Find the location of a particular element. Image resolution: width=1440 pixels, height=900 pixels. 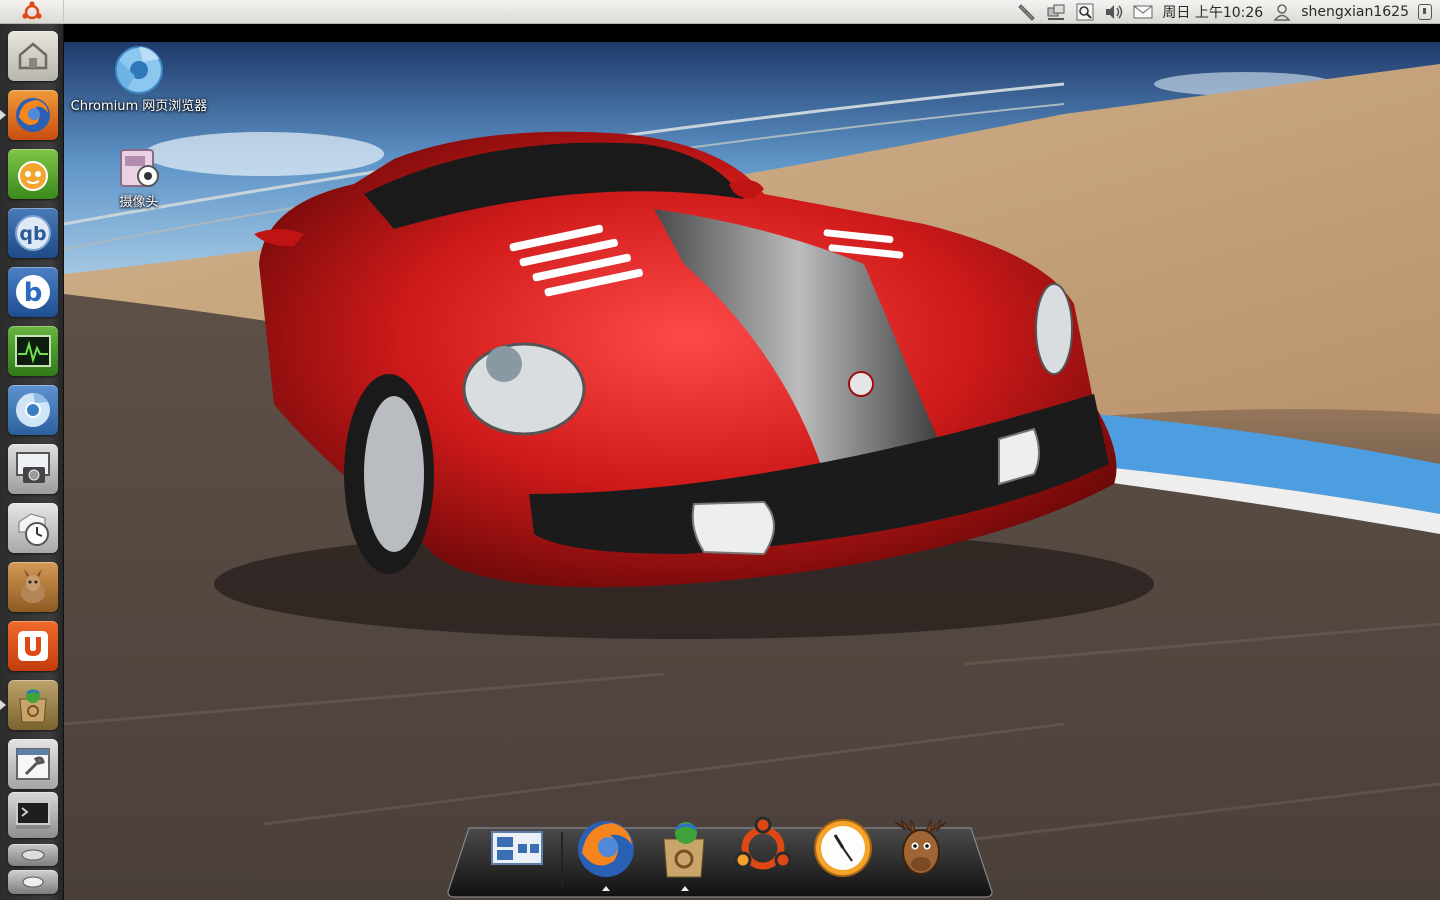

home-folder-icon is located at coordinates (33, 56).